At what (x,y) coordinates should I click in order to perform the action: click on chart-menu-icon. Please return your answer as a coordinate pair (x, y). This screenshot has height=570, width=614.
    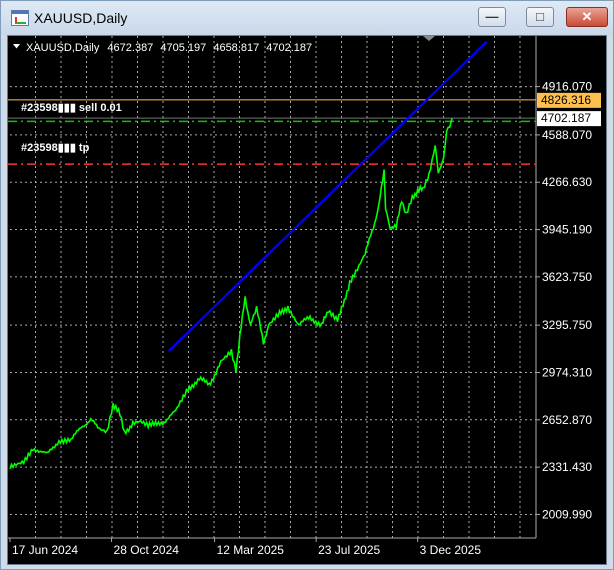
    Looking at the image, I should click on (16, 46).